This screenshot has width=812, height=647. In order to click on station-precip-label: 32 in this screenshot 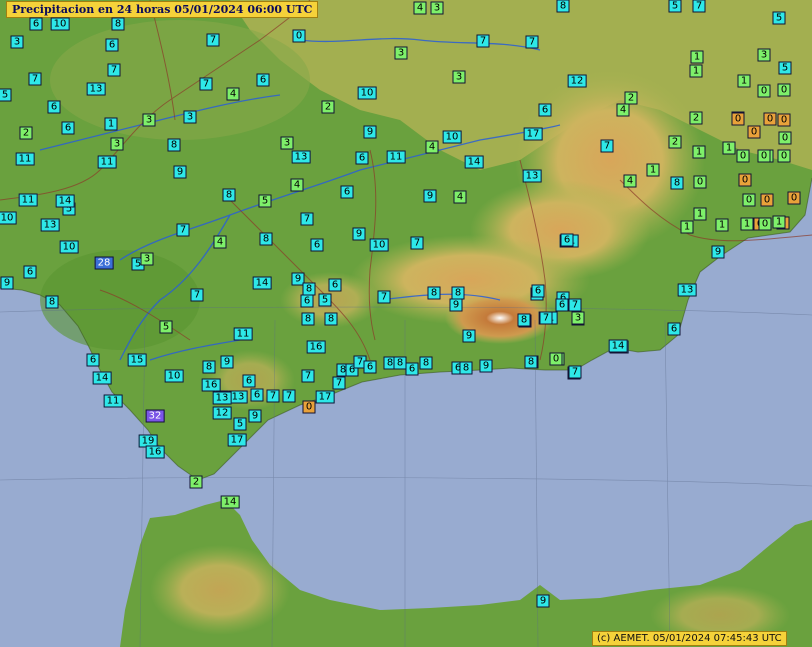, I will do `click(155, 416)`.